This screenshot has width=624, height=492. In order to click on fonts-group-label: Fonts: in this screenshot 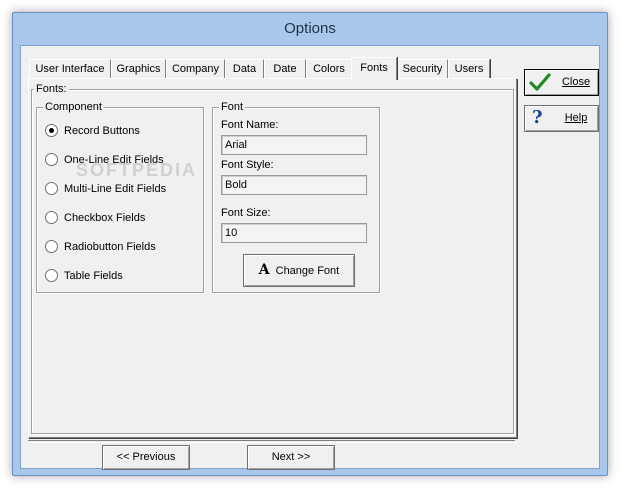, I will do `click(51, 89)`.